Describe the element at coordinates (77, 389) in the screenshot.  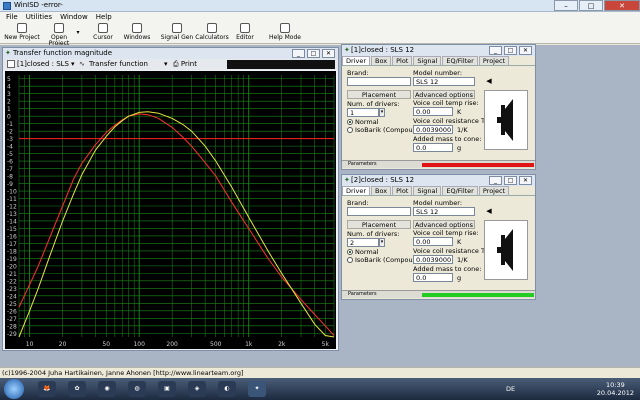
I see `taskbar-app-2: ✿` at that location.